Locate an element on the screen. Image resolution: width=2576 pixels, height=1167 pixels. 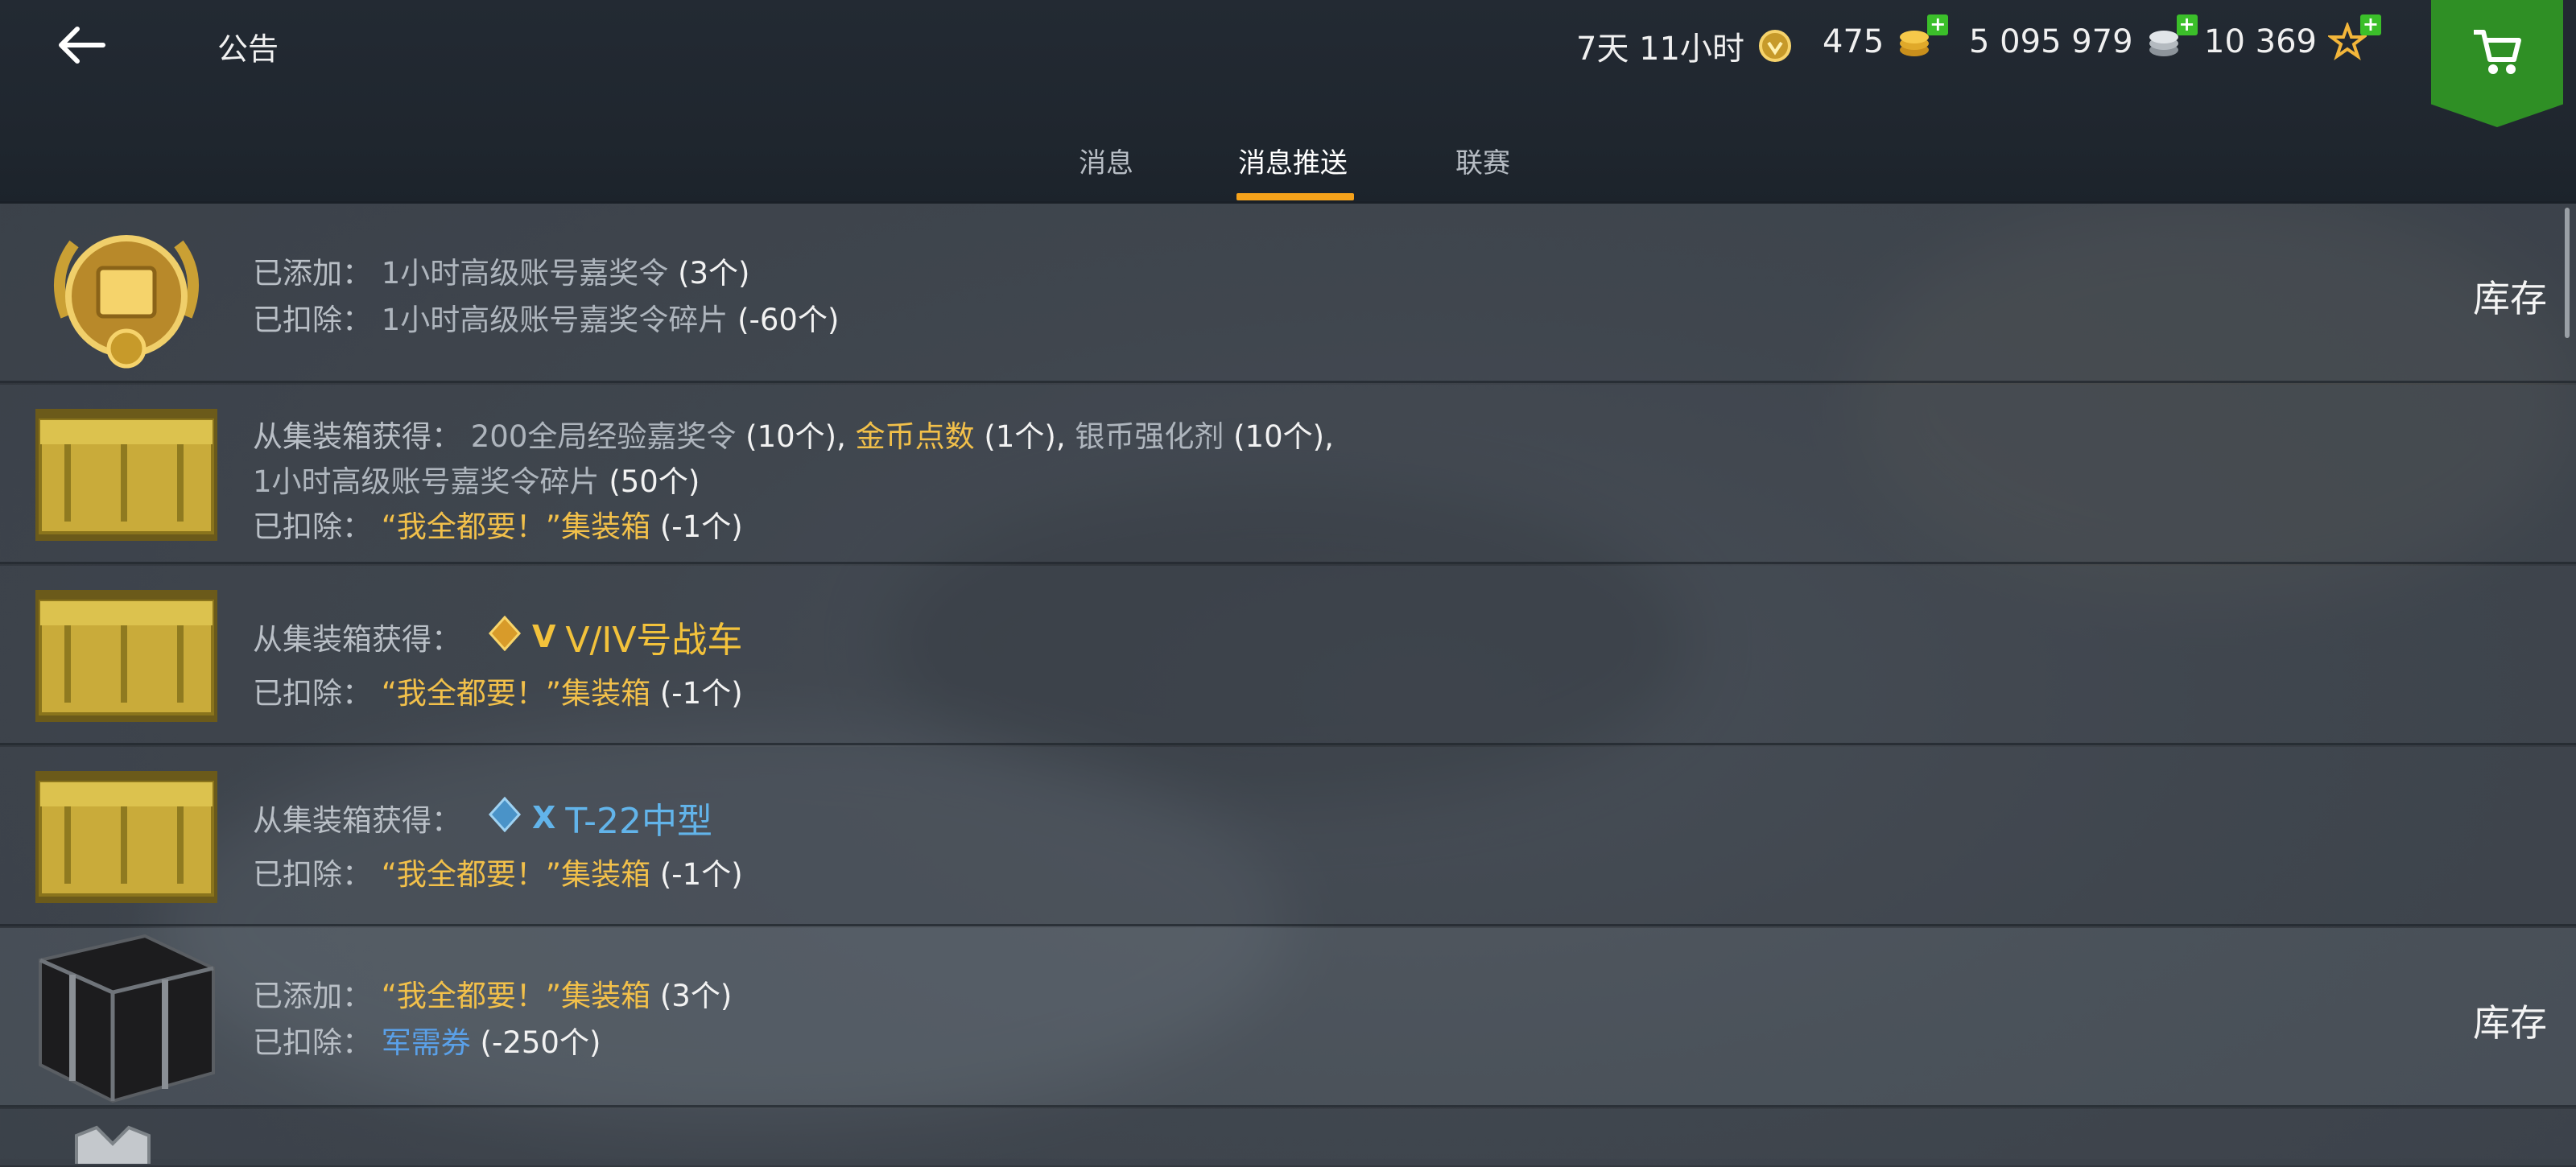
premium-time: 7天 11小时 is located at coordinates (1685, 46).